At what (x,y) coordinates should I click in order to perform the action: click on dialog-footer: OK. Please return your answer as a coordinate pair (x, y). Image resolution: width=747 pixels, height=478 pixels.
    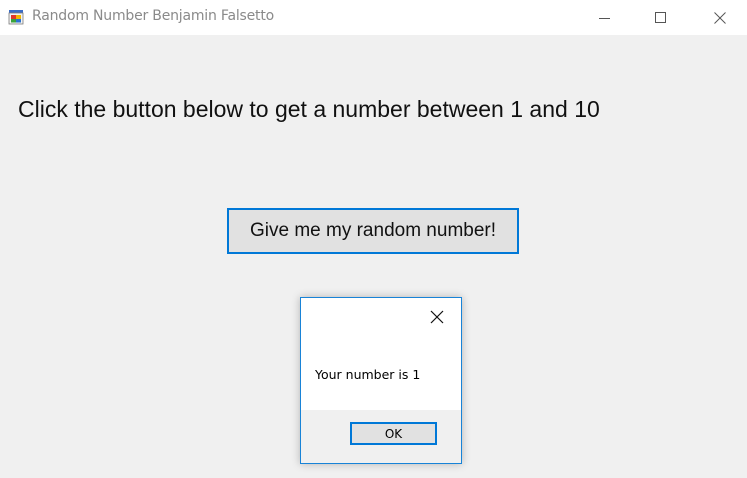
    Looking at the image, I should click on (381, 436).